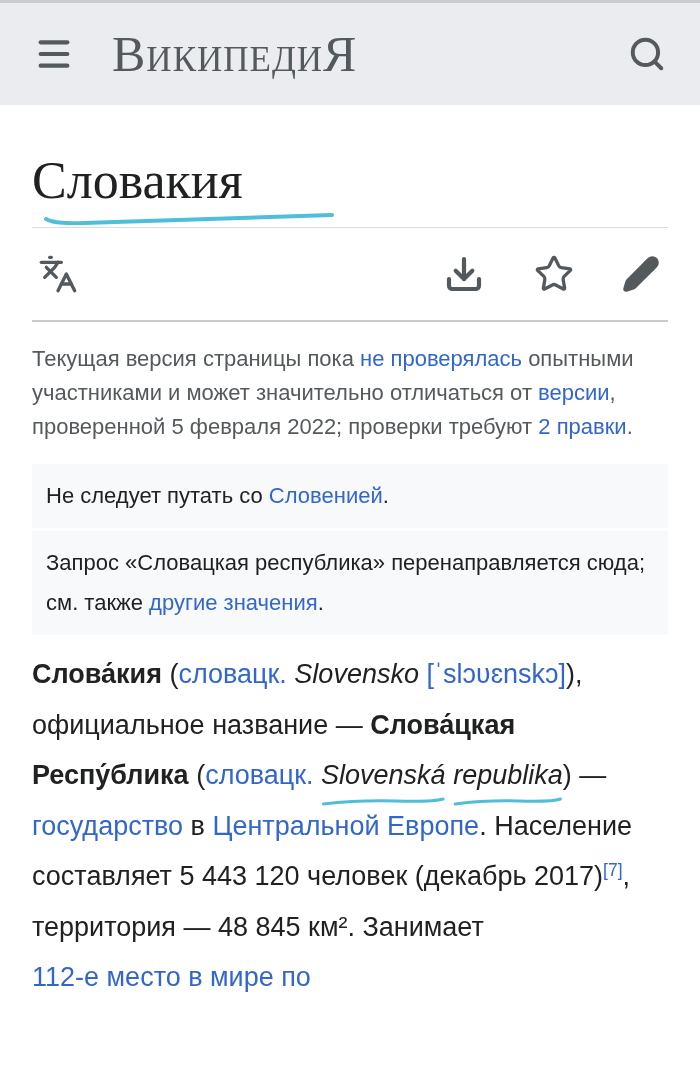 The height and width of the screenshot is (1092, 700). I want to click on link: значения, so click(270, 602).